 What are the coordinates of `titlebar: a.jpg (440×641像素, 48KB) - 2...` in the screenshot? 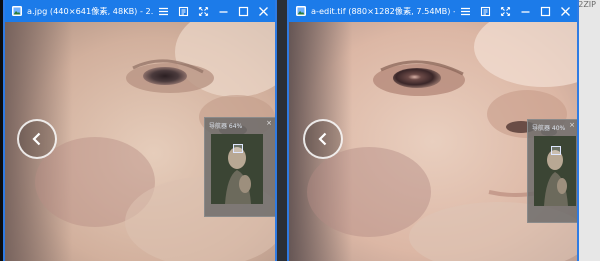 It's located at (140, 11).